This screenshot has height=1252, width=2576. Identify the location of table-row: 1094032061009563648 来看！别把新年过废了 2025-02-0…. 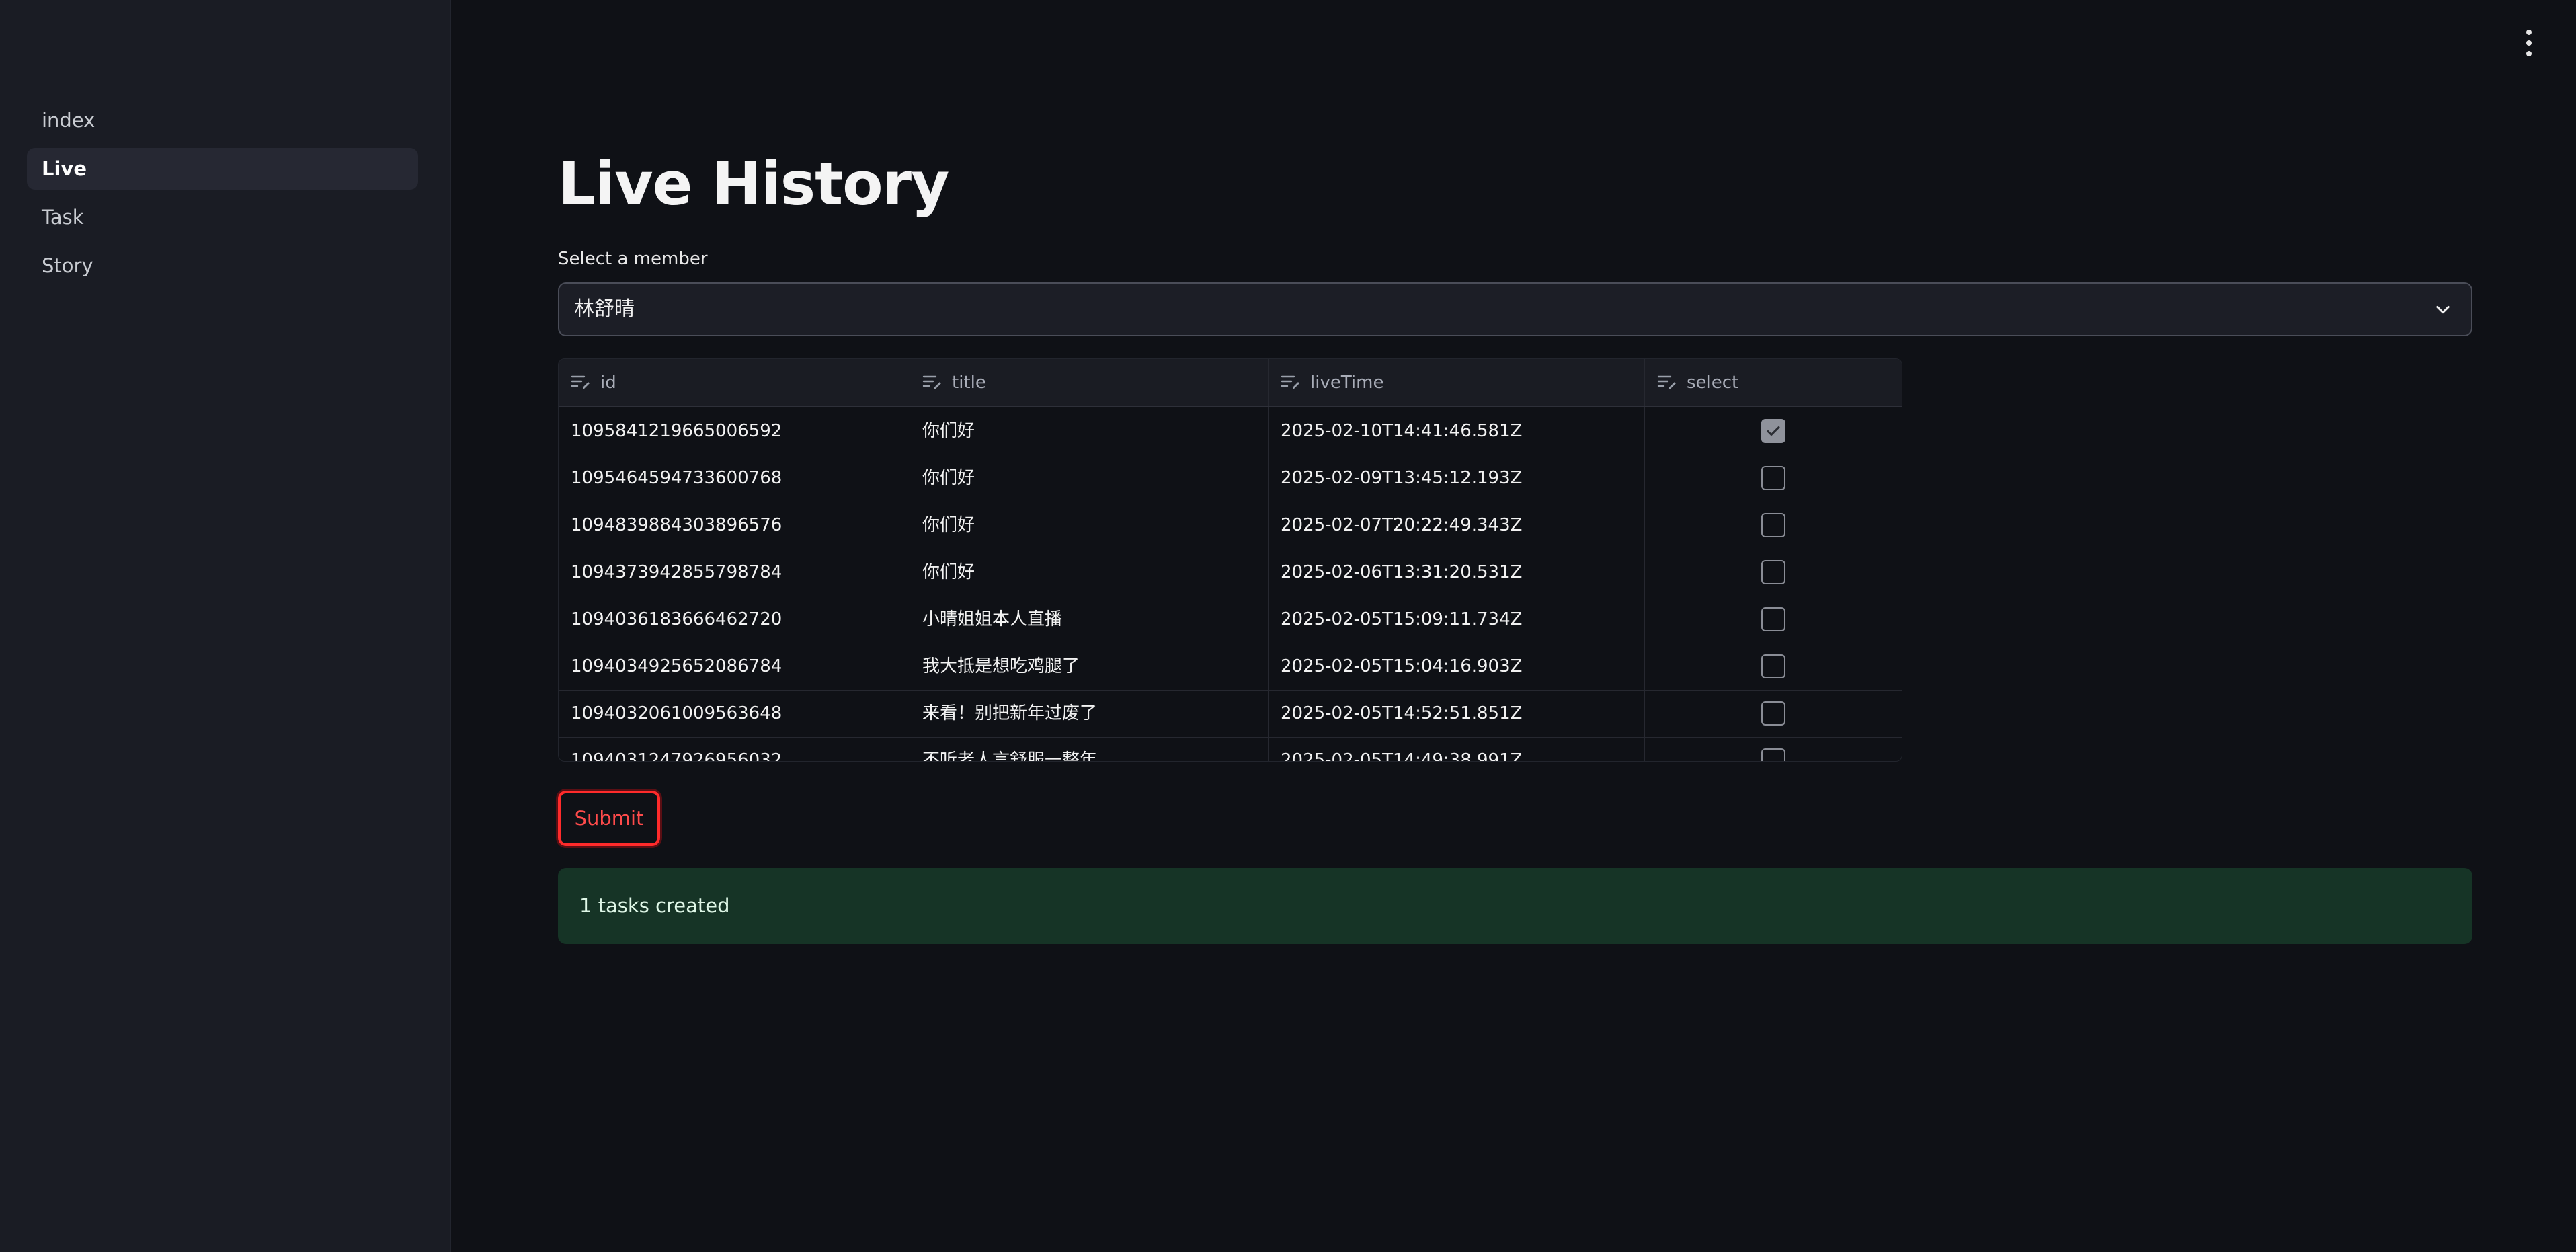
(1230, 714).